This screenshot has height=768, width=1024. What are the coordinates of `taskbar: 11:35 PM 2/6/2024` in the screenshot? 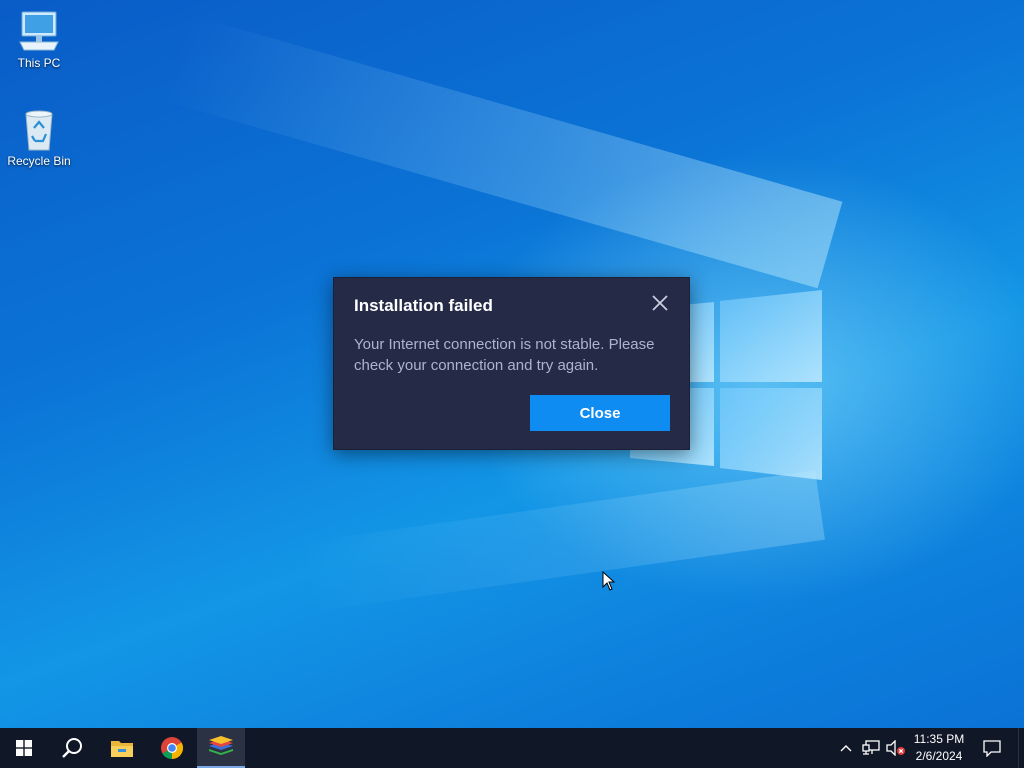 It's located at (512, 748).